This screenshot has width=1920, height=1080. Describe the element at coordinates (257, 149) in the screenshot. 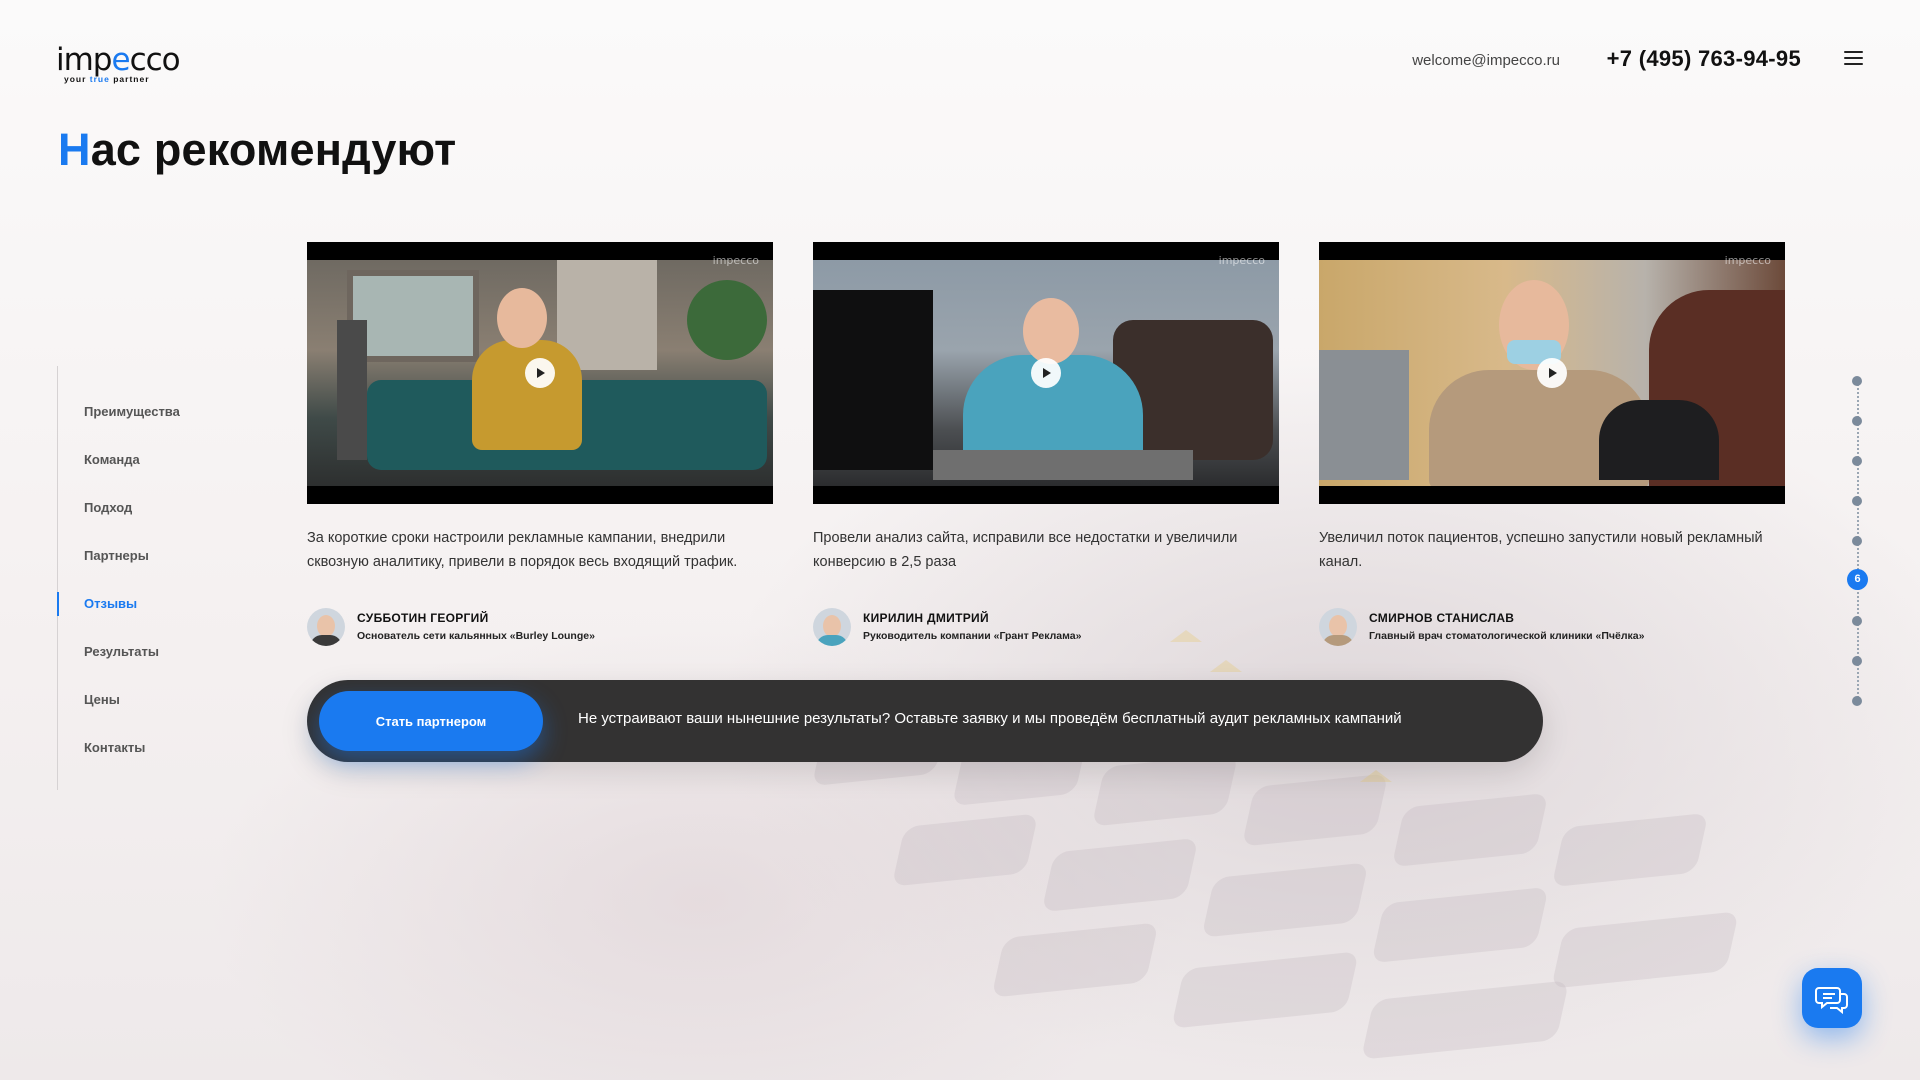

I see `page-title: Нас рекомендуют` at that location.